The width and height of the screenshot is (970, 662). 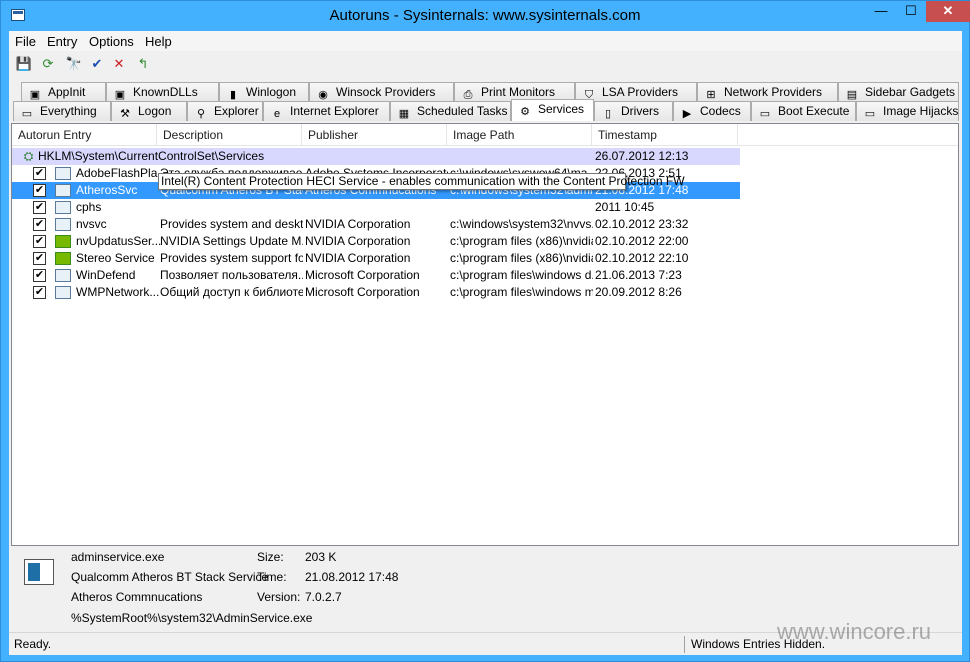 I want to click on tab-network-providers: ⊞ Network Providers, so click(x=767, y=92).